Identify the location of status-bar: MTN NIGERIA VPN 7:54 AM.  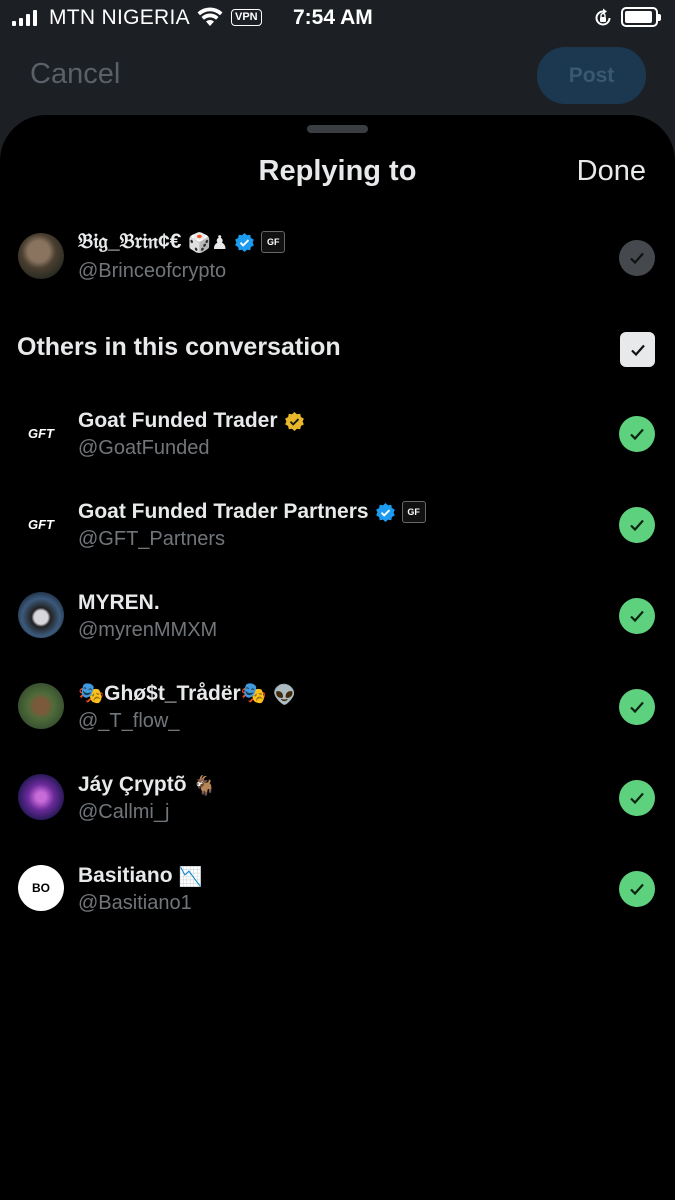
(337, 19).